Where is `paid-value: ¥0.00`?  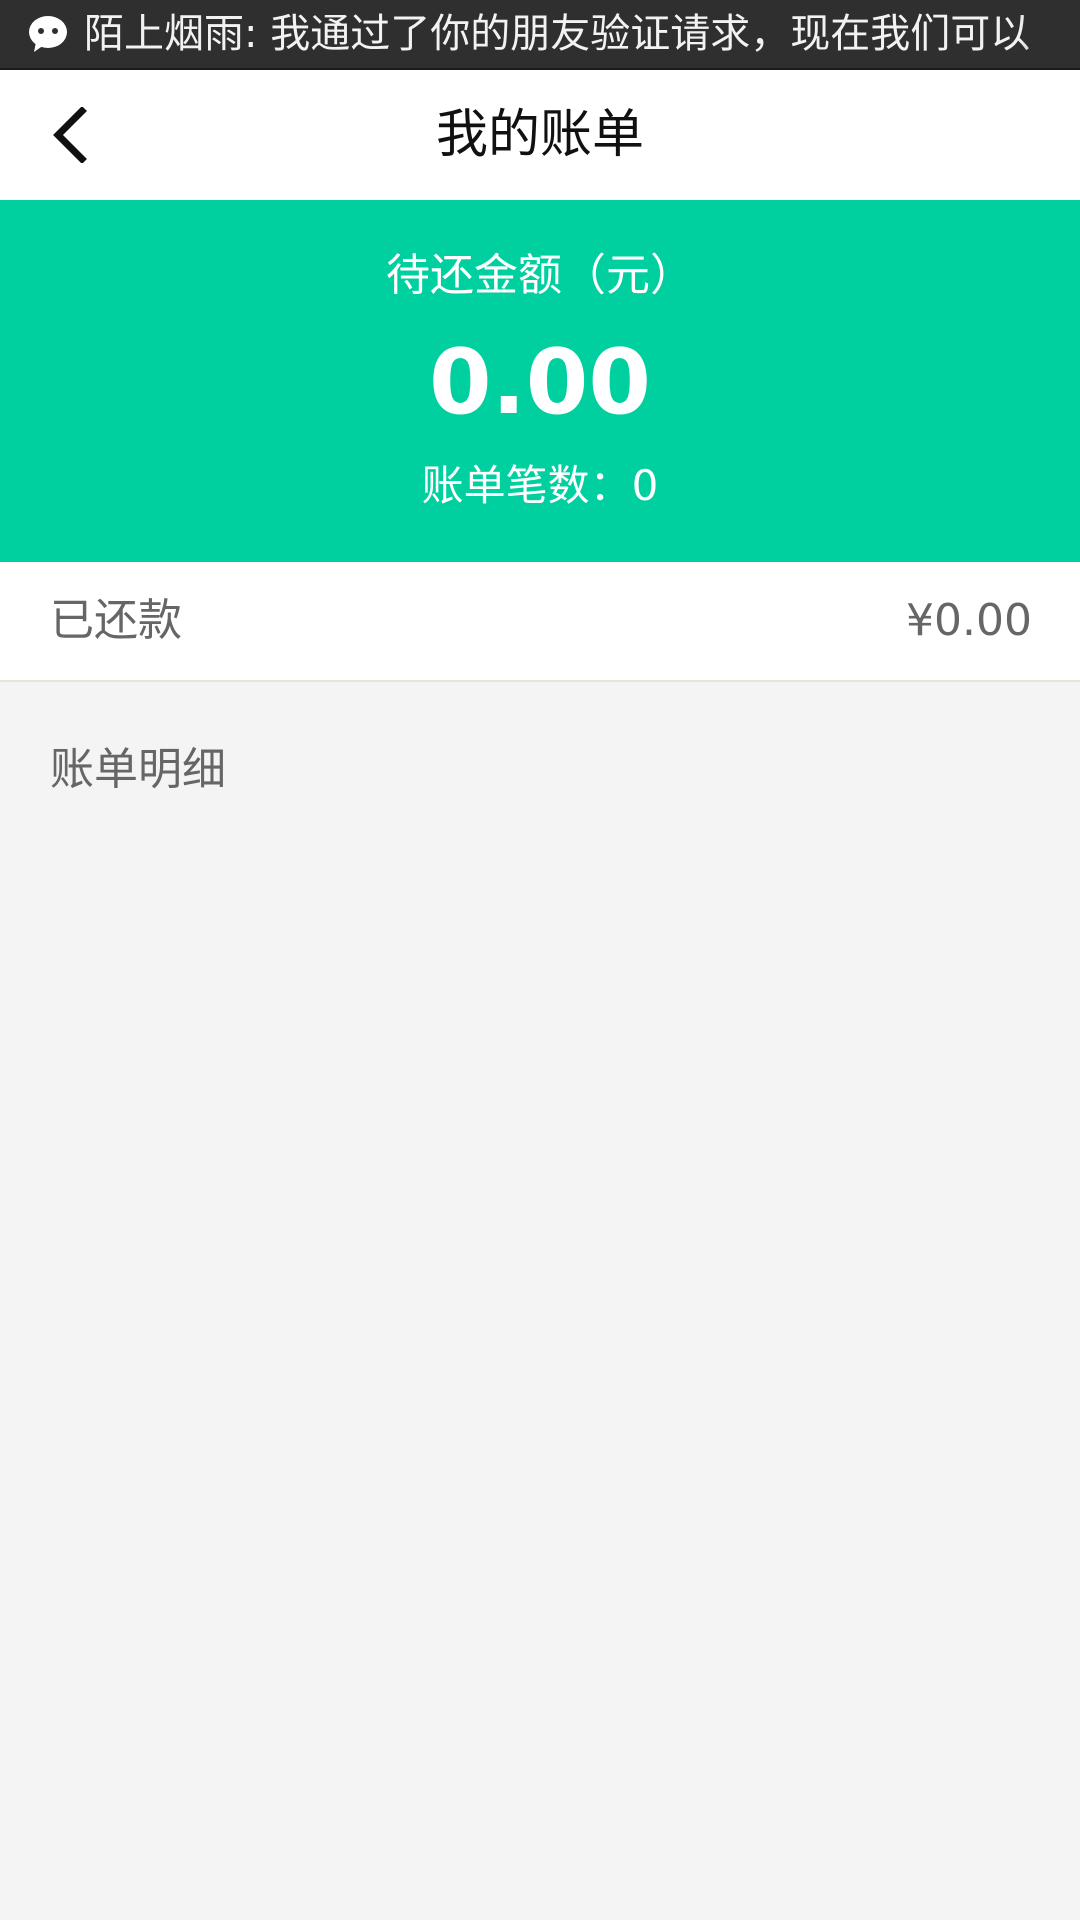
paid-value: ¥0.00 is located at coordinates (969, 620).